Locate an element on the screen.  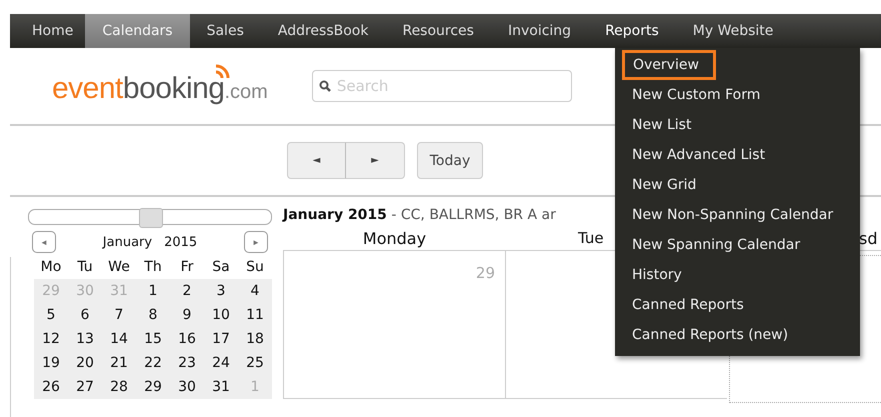
column-heading: sd is located at coordinates (868, 238).